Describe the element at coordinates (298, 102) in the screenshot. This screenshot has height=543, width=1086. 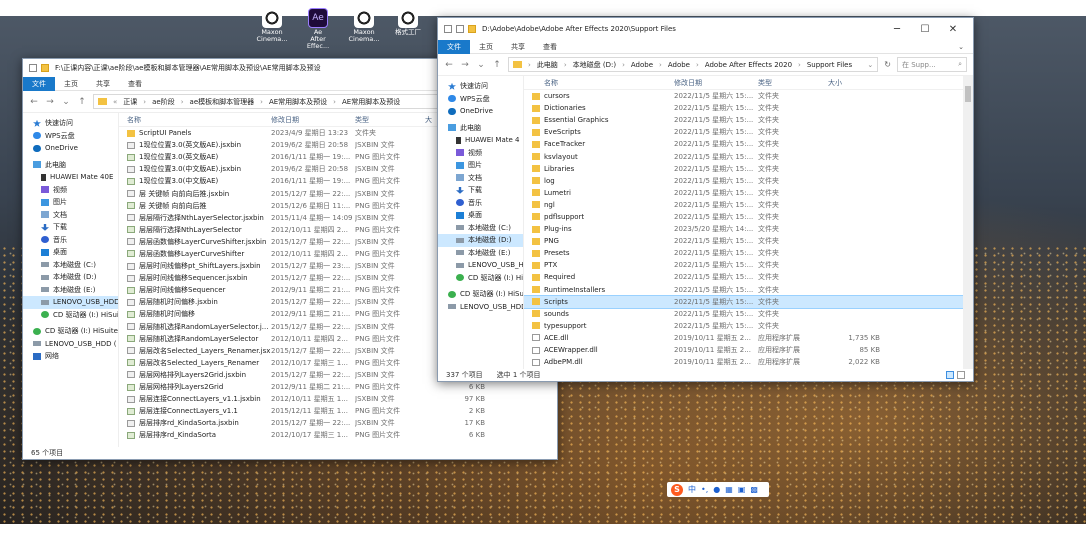
I see `breadcrumb-item: AE常用脚本及预设` at that location.